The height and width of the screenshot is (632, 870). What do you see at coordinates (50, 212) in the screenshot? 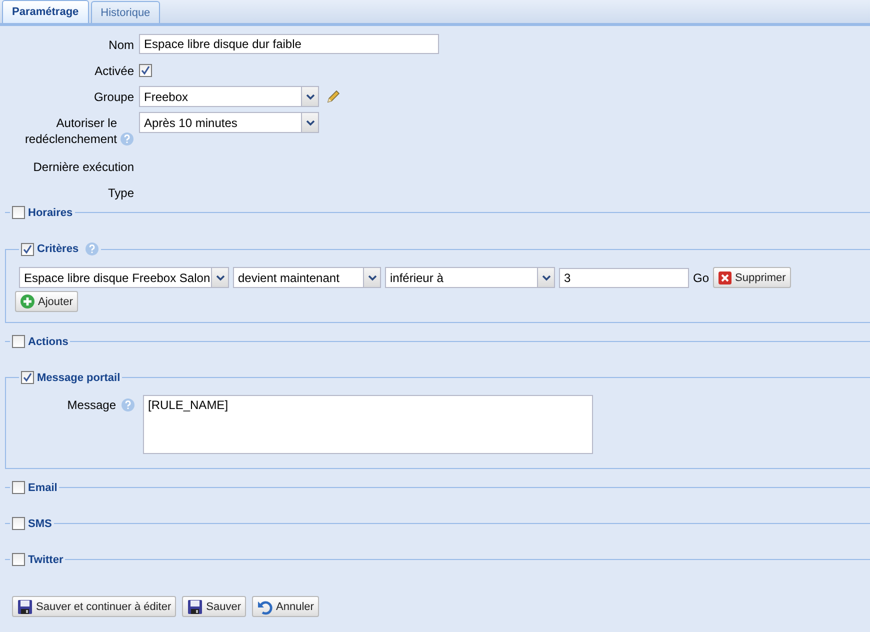
I see `section-title: Horaires` at bounding box center [50, 212].